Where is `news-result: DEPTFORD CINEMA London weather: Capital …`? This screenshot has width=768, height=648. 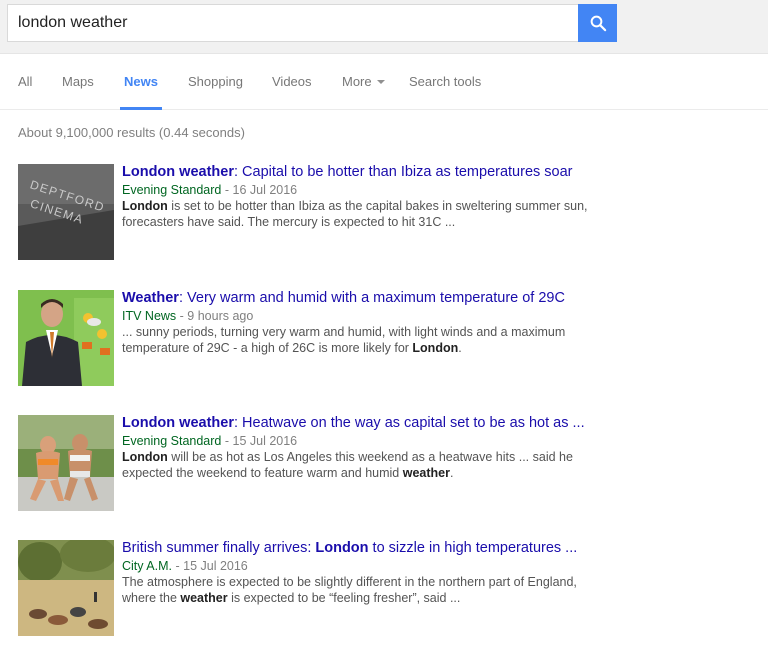 news-result: DEPTFORD CINEMA London weather: Capital … is located at coordinates (388, 214).